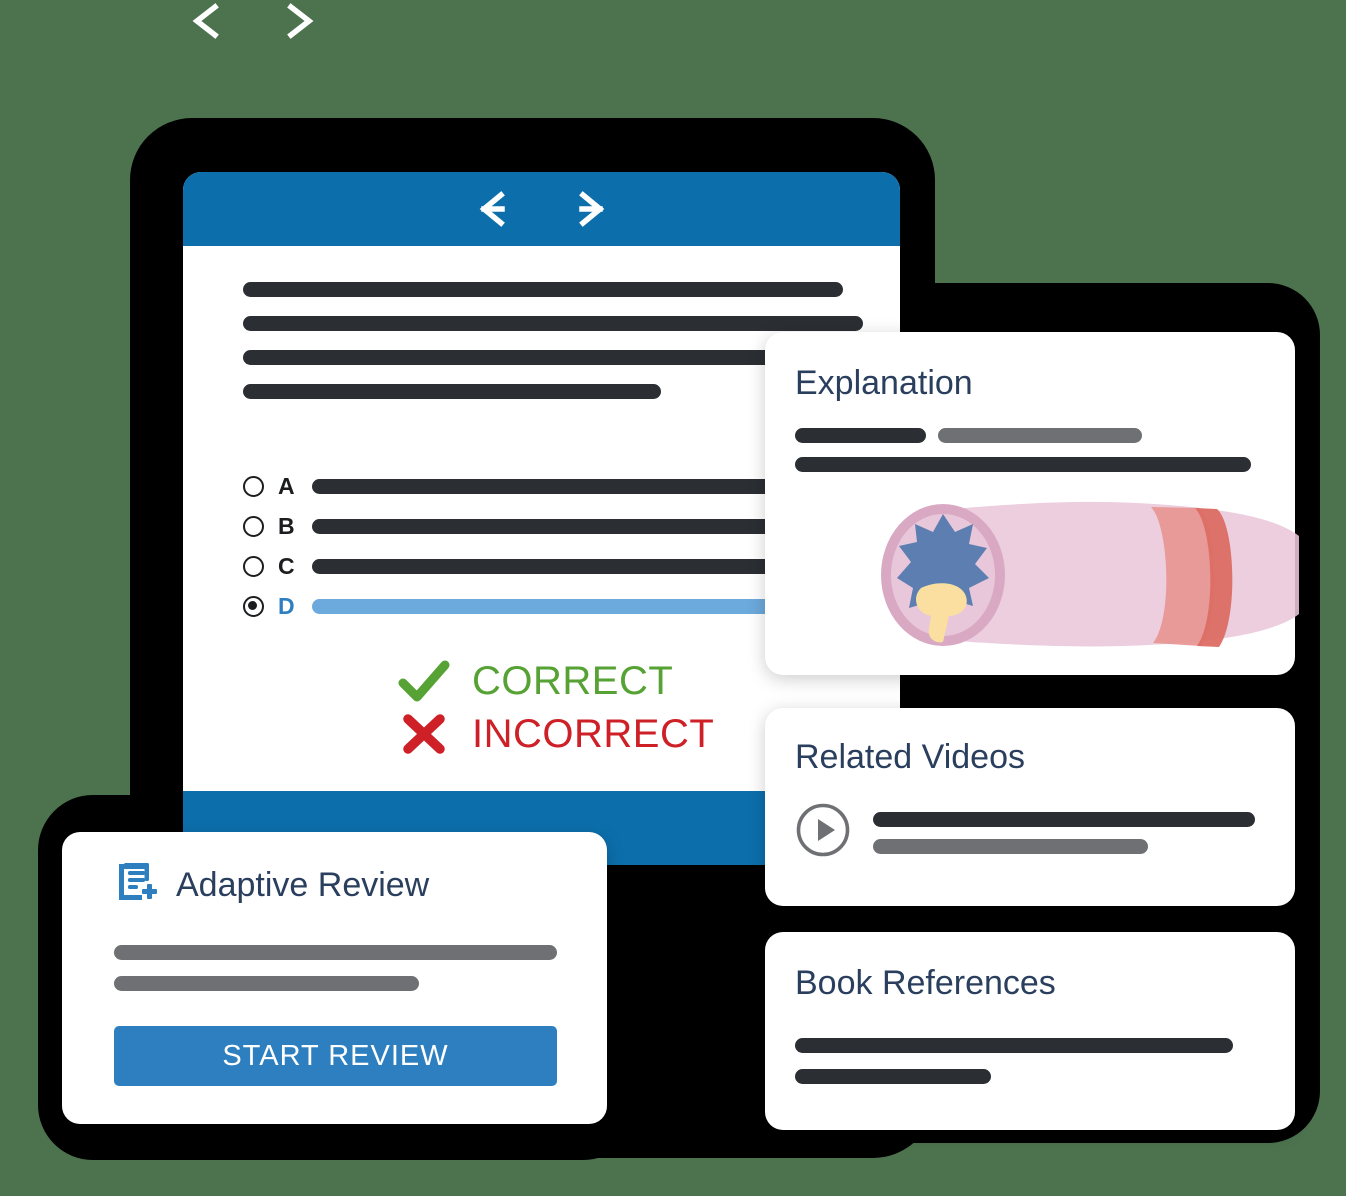 Image resolution: width=1346 pixels, height=1196 pixels. What do you see at coordinates (884, 383) in the screenshot?
I see `explanation-title: Explanation` at bounding box center [884, 383].